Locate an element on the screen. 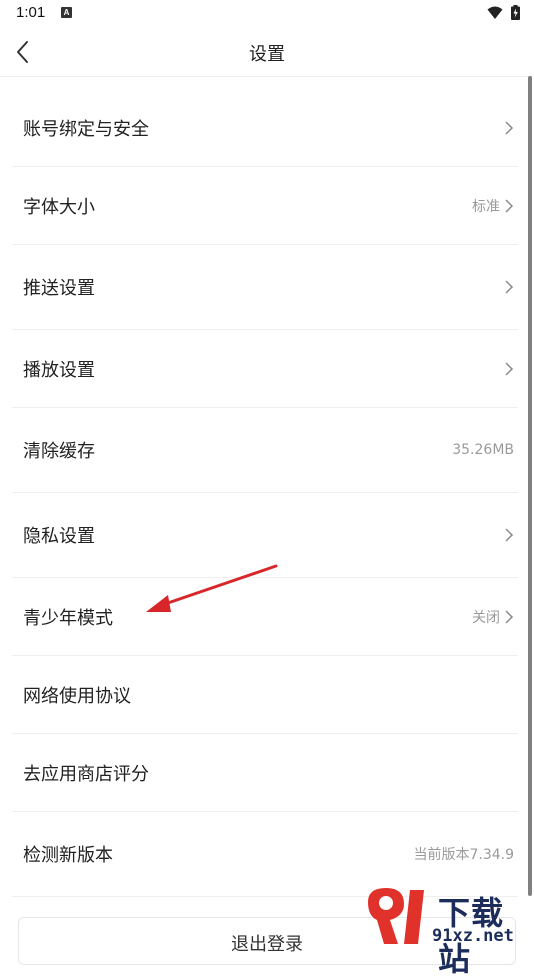 This screenshot has height=980, width=534. setting-label: 去应用商店评分 is located at coordinates (86, 774).